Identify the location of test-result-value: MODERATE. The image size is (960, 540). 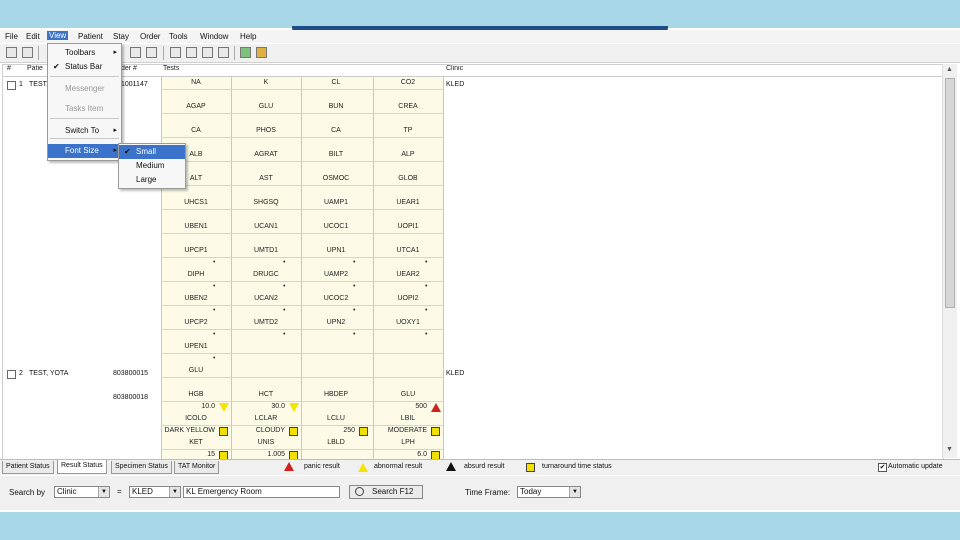
(400, 430).